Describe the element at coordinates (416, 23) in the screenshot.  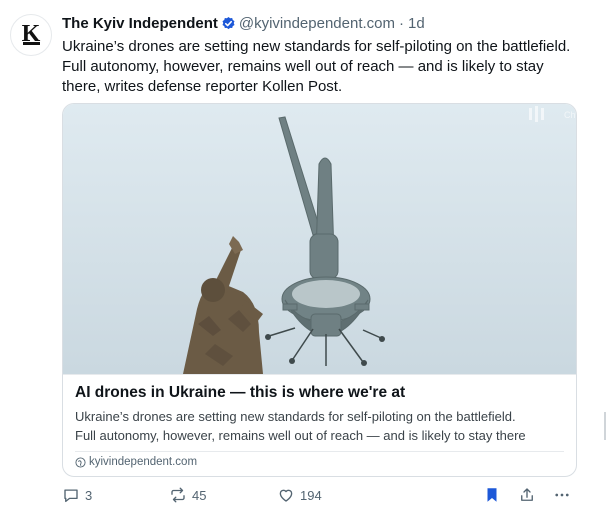
I see `post-timestamp: 1d` at that location.